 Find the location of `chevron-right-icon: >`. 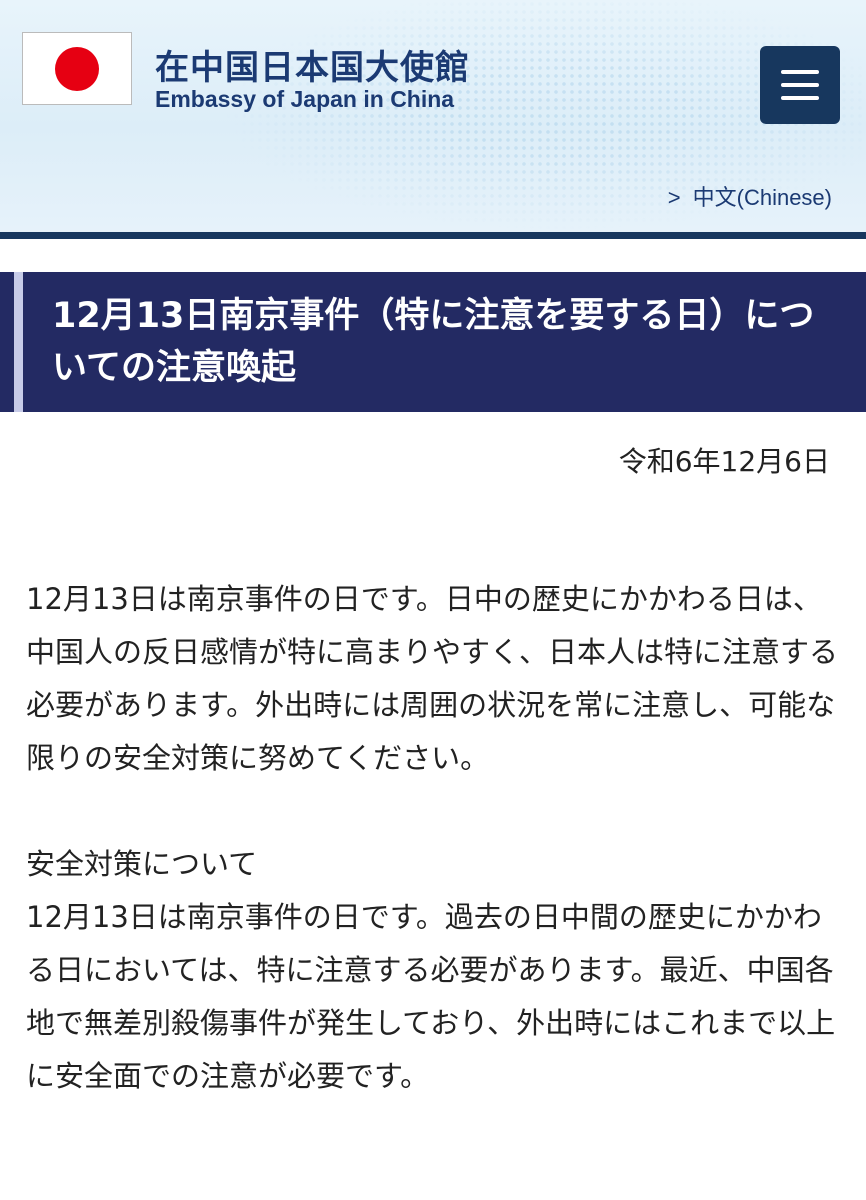

chevron-right-icon: > is located at coordinates (674, 197).